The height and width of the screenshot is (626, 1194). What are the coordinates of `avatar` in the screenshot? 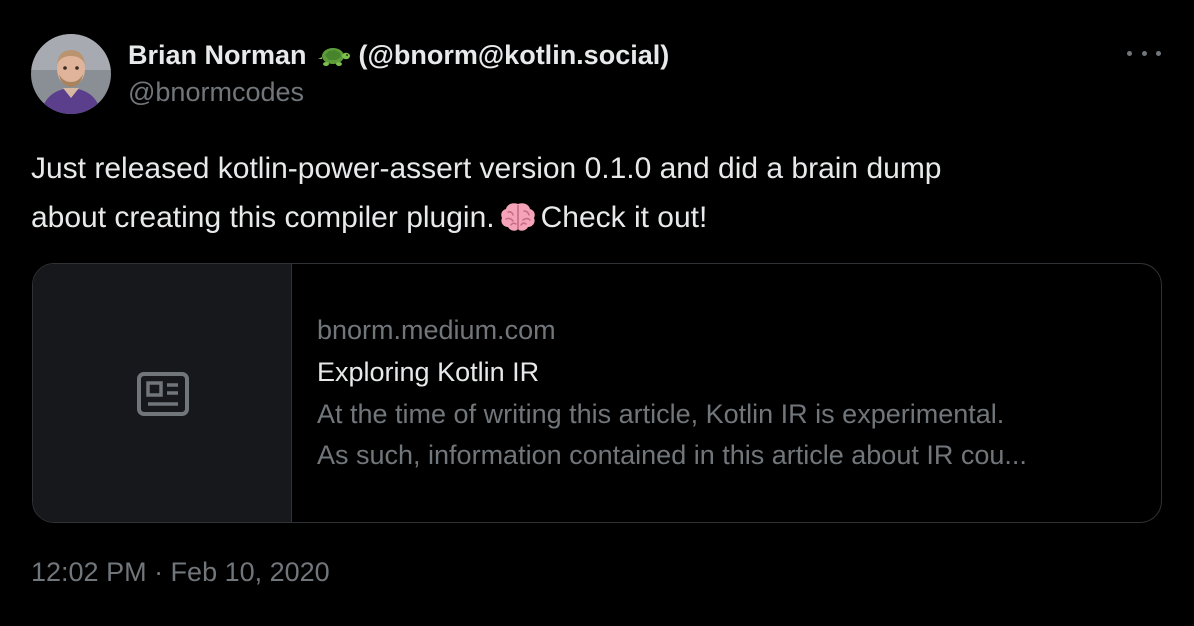 It's located at (71, 74).